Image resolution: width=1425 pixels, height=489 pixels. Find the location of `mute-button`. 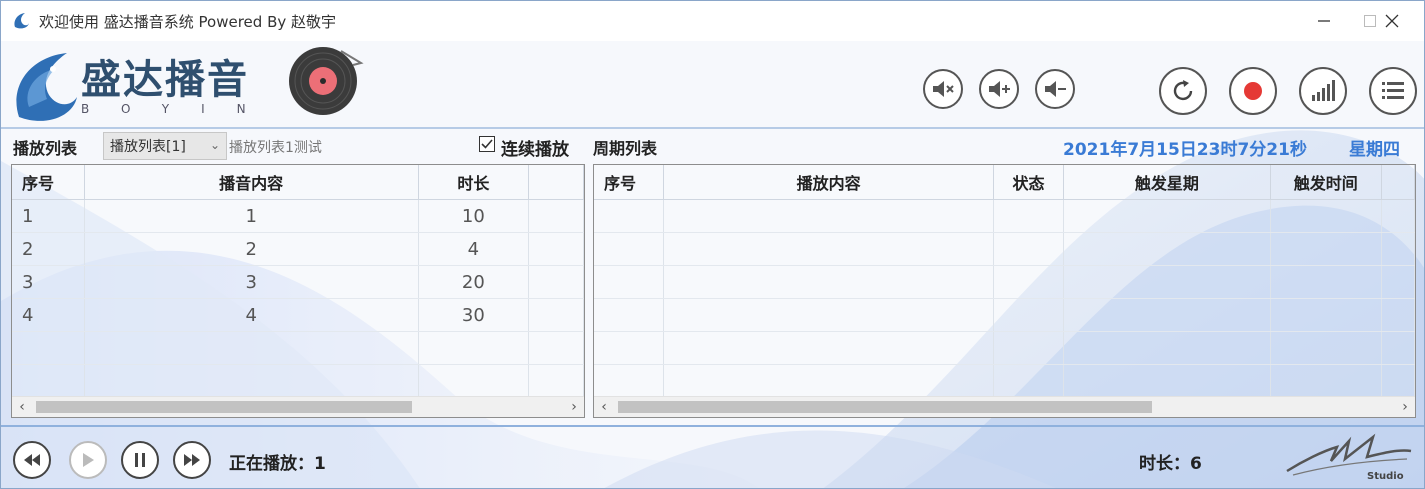

mute-button is located at coordinates (943, 89).